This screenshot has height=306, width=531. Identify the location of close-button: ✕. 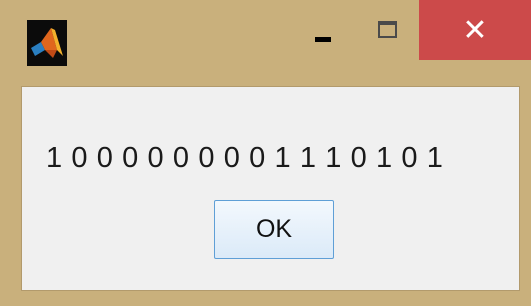
(475, 30).